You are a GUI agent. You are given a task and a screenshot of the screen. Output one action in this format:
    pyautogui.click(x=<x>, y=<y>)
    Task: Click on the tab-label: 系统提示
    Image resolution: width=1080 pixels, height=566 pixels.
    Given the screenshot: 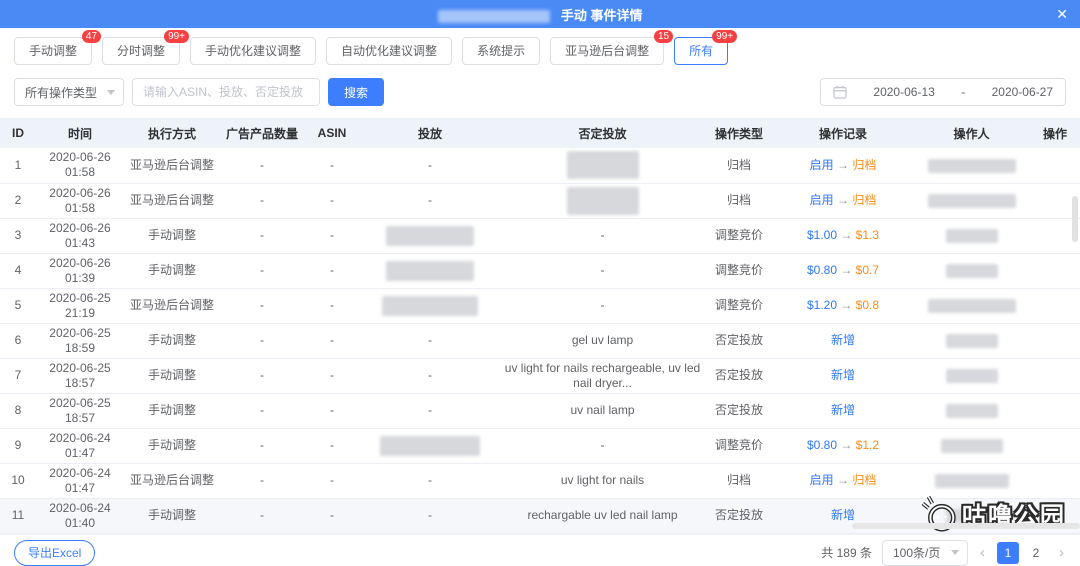 What is the action you would take?
    pyautogui.click(x=501, y=51)
    